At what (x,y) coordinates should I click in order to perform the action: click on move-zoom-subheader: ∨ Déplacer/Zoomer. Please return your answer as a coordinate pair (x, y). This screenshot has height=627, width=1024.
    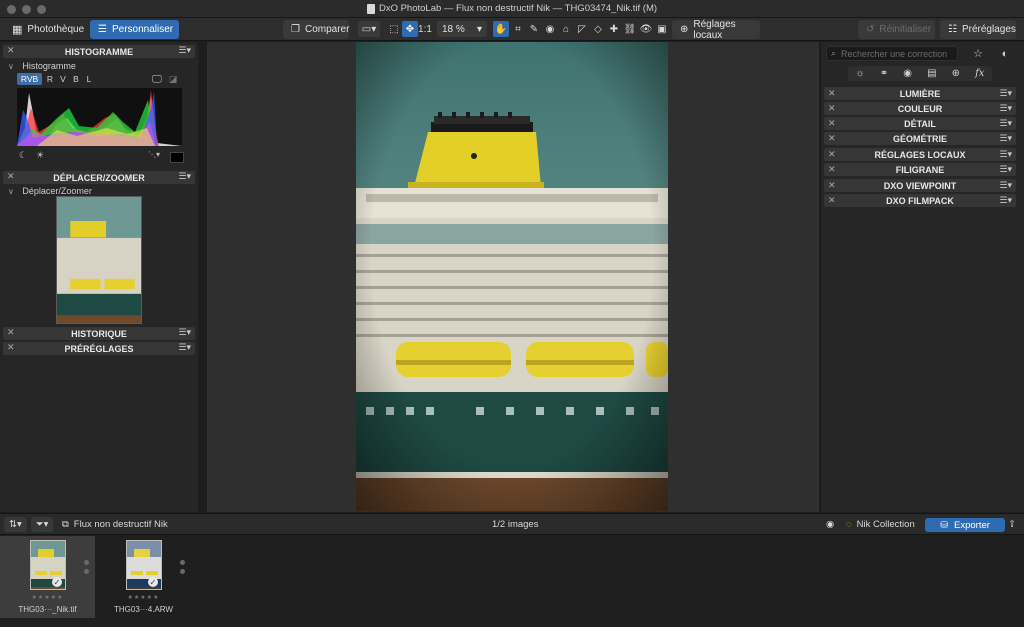
    Looking at the image, I should click on (50, 191).